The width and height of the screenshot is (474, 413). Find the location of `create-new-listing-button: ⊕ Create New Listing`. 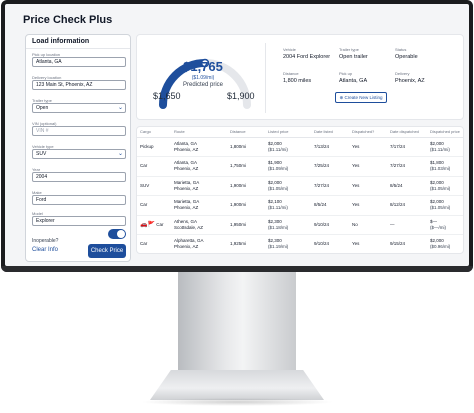

create-new-listing-button: ⊕ Create New Listing is located at coordinates (361, 97).